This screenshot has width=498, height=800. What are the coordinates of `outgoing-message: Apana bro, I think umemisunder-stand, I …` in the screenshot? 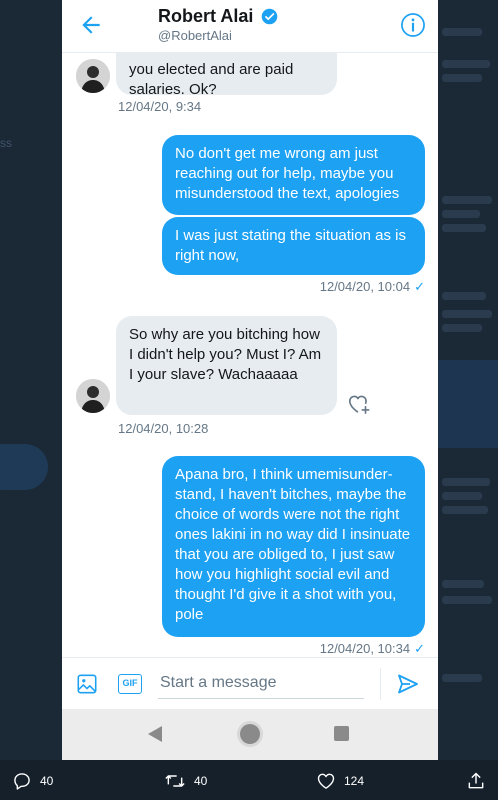 It's located at (293, 546).